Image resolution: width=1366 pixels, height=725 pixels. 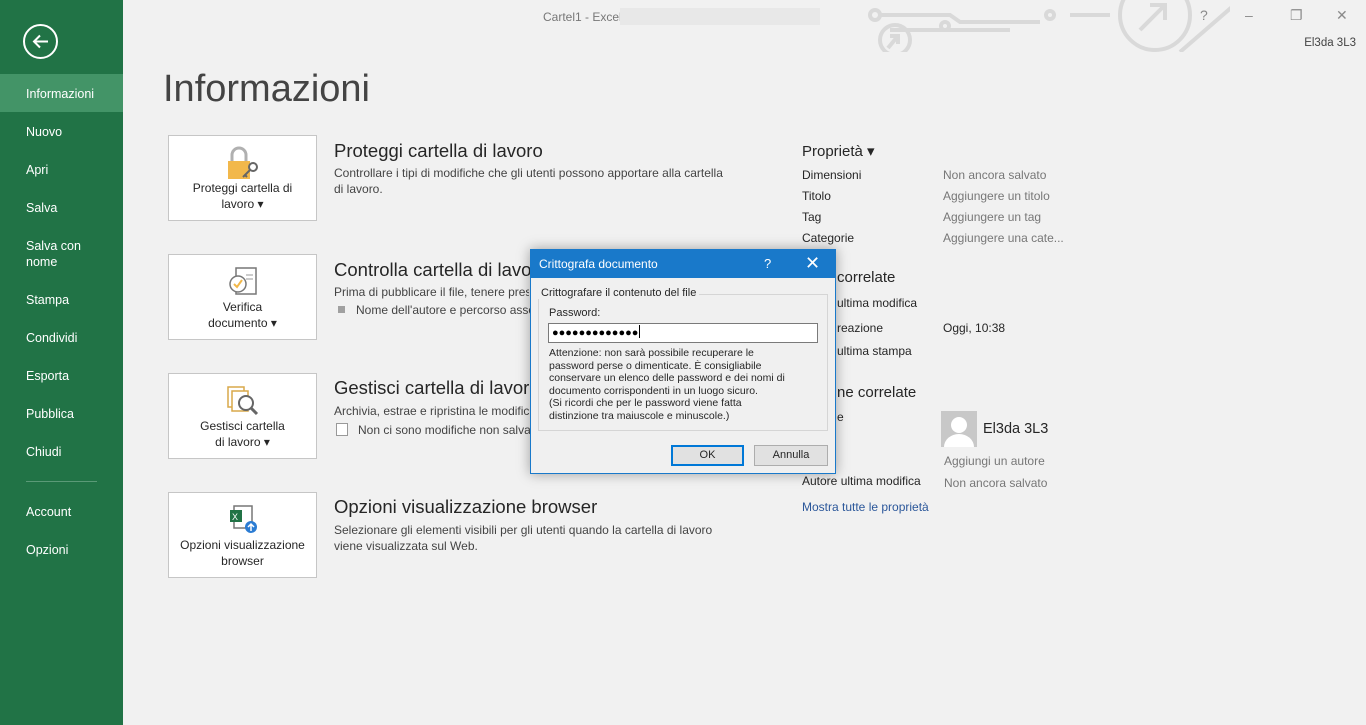 I want to click on avatar, so click(x=959, y=429).